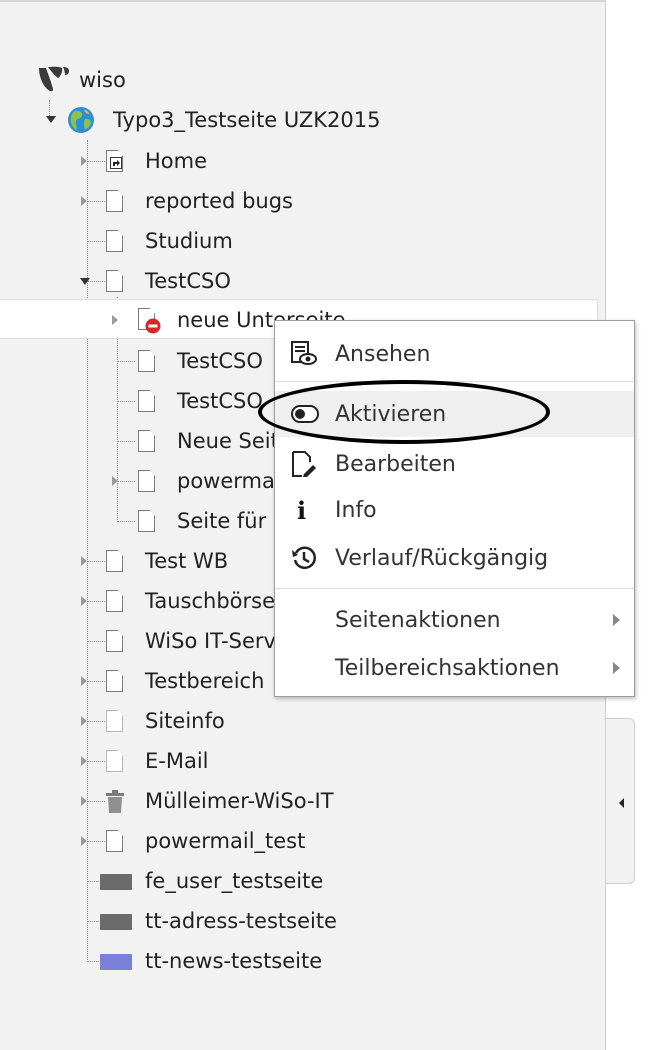  Describe the element at coordinates (304, 353) in the screenshot. I see `view-icon` at that location.